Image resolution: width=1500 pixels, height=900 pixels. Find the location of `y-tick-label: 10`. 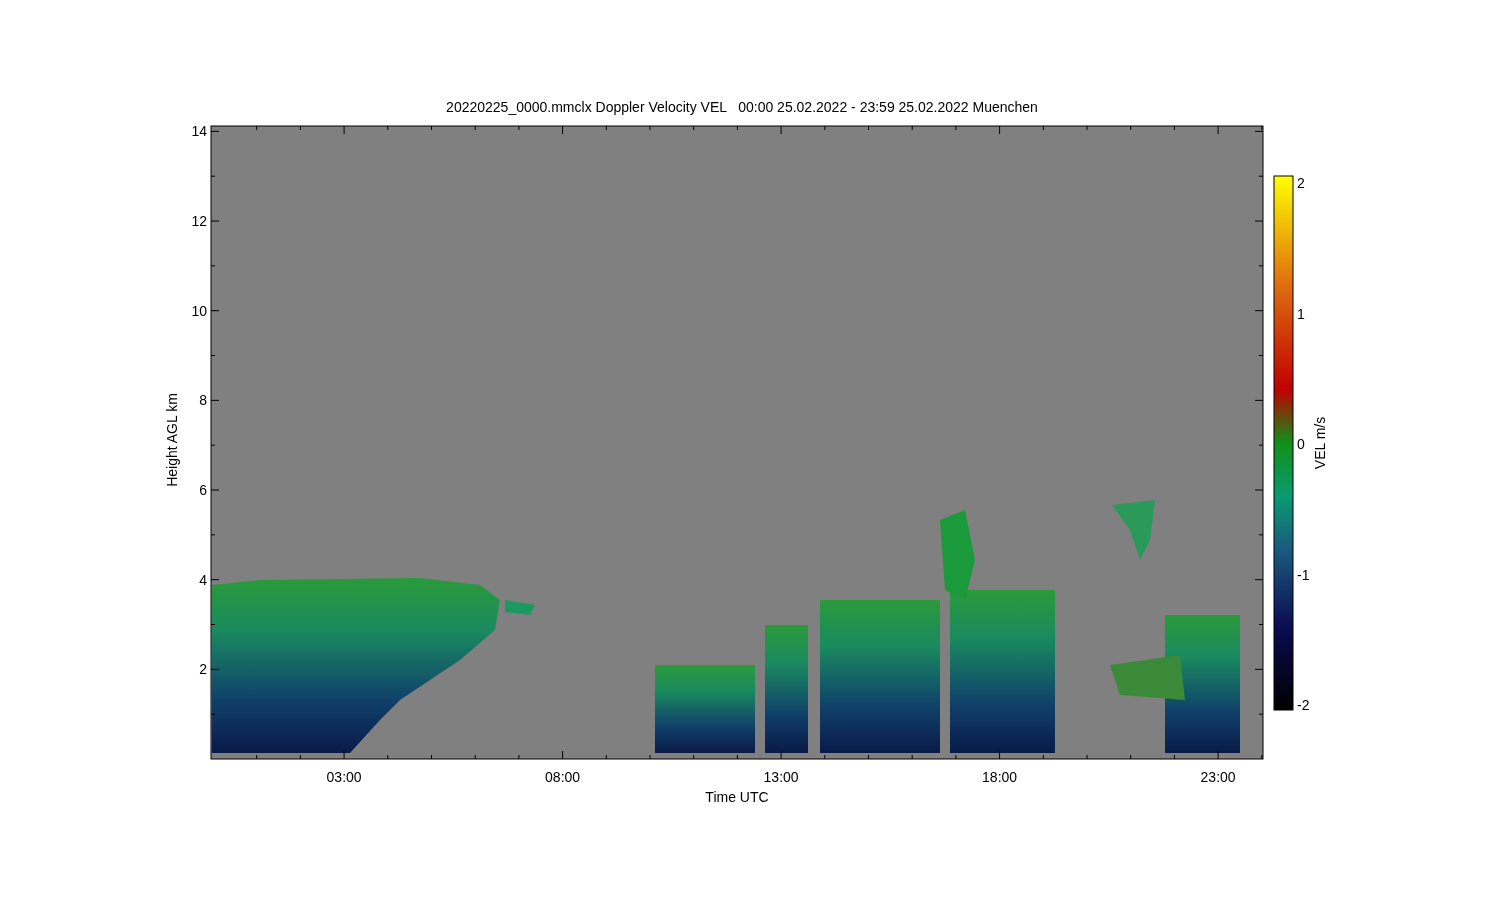

y-tick-label: 10 is located at coordinates (199, 310).